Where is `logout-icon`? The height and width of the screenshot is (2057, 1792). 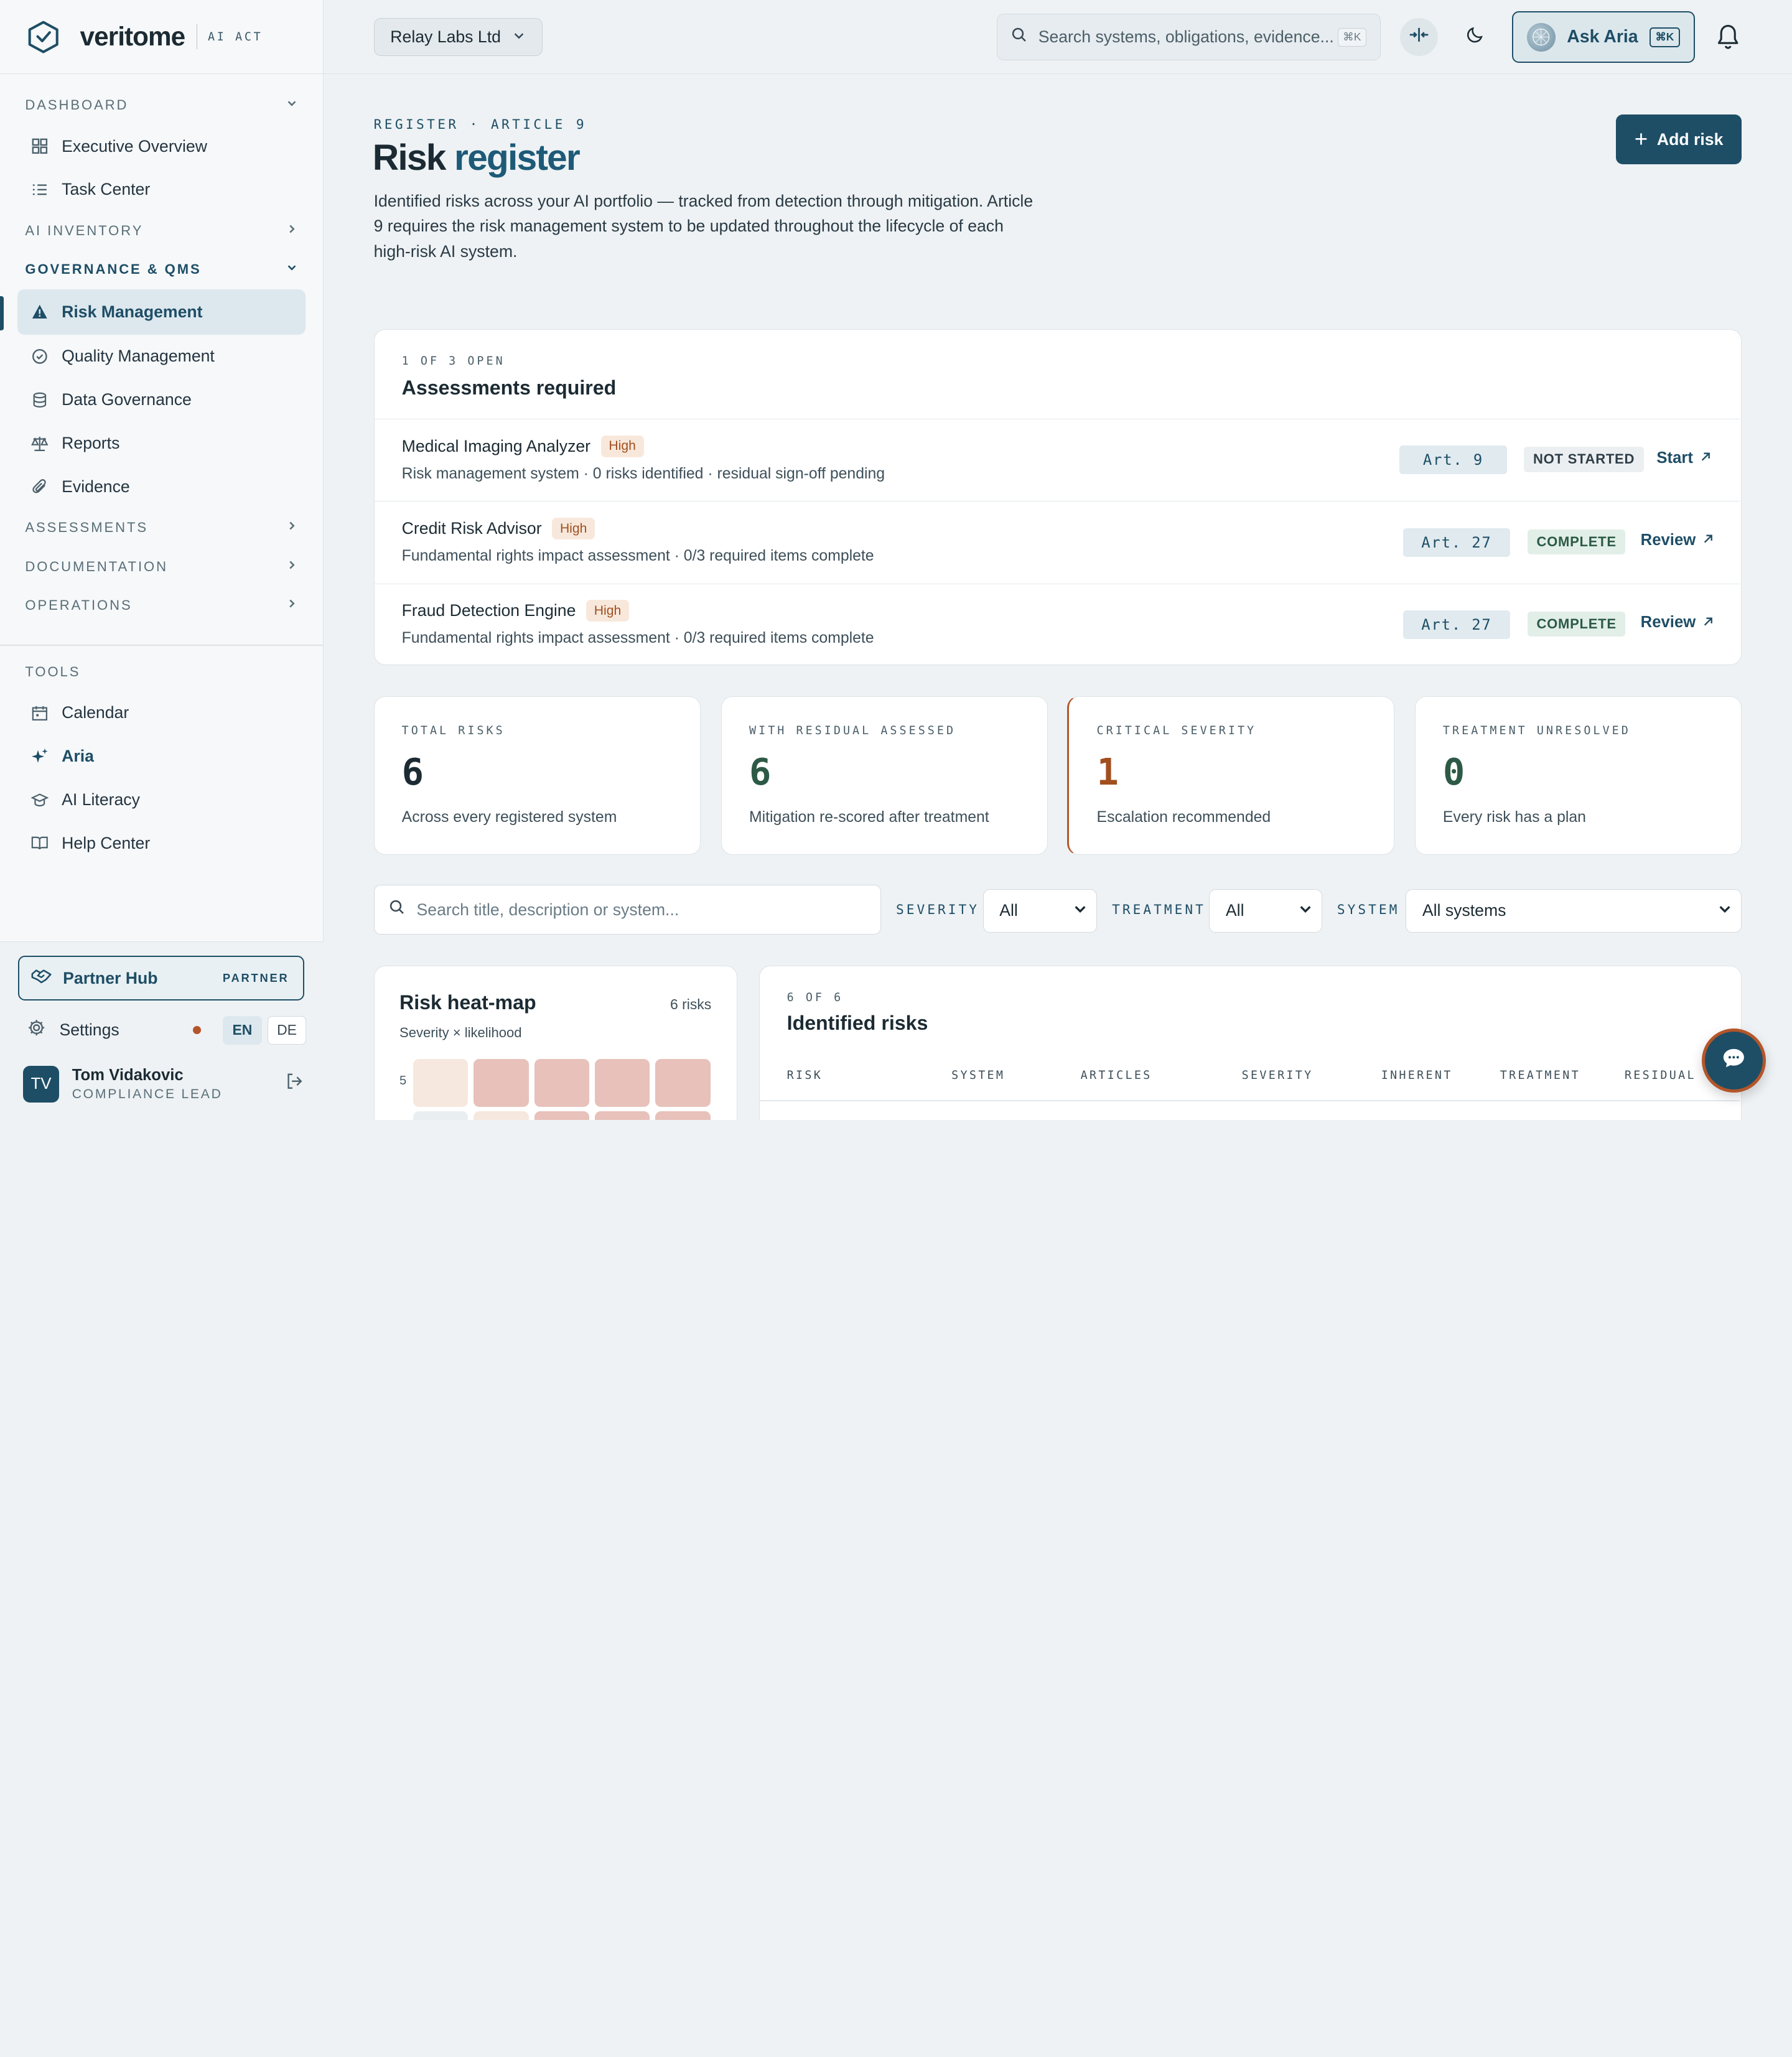
logout-icon is located at coordinates (295, 1083).